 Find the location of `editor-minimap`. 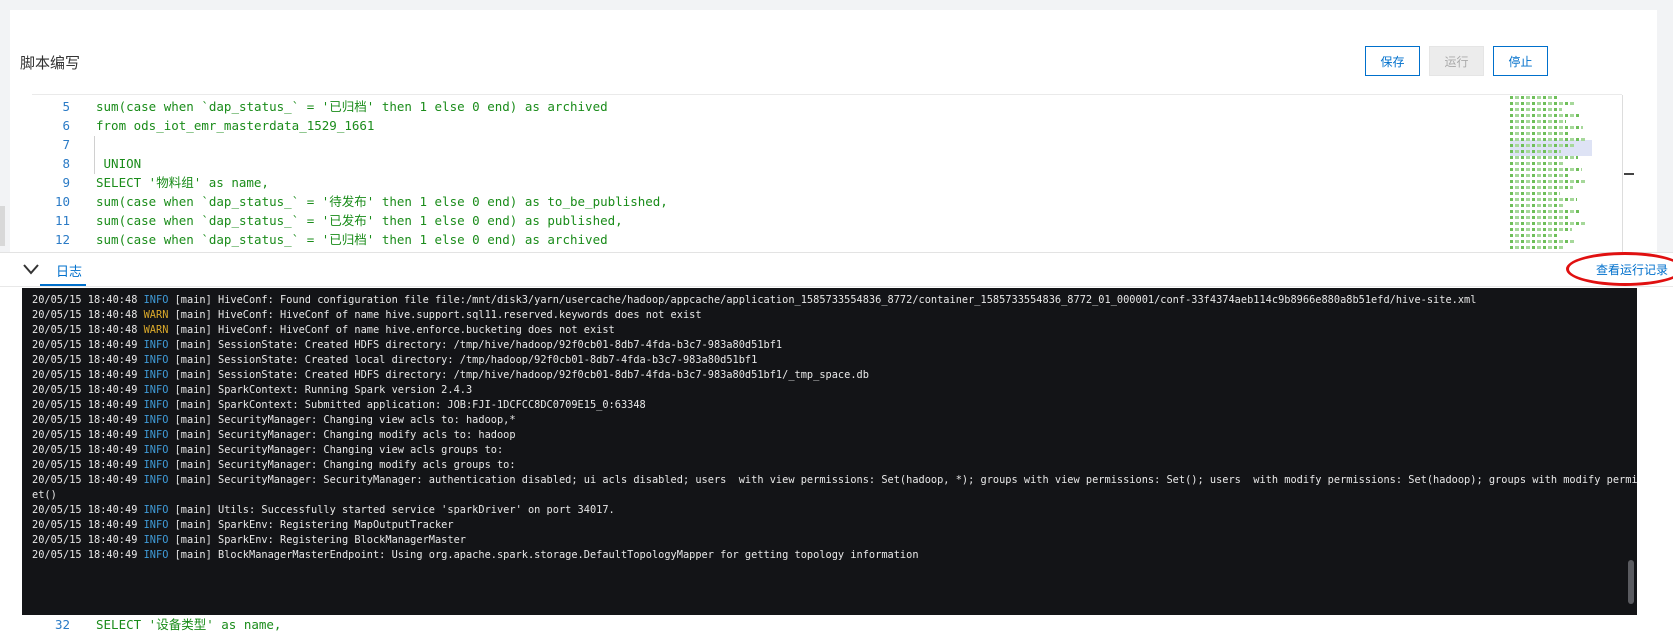

editor-minimap is located at coordinates (1551, 174).